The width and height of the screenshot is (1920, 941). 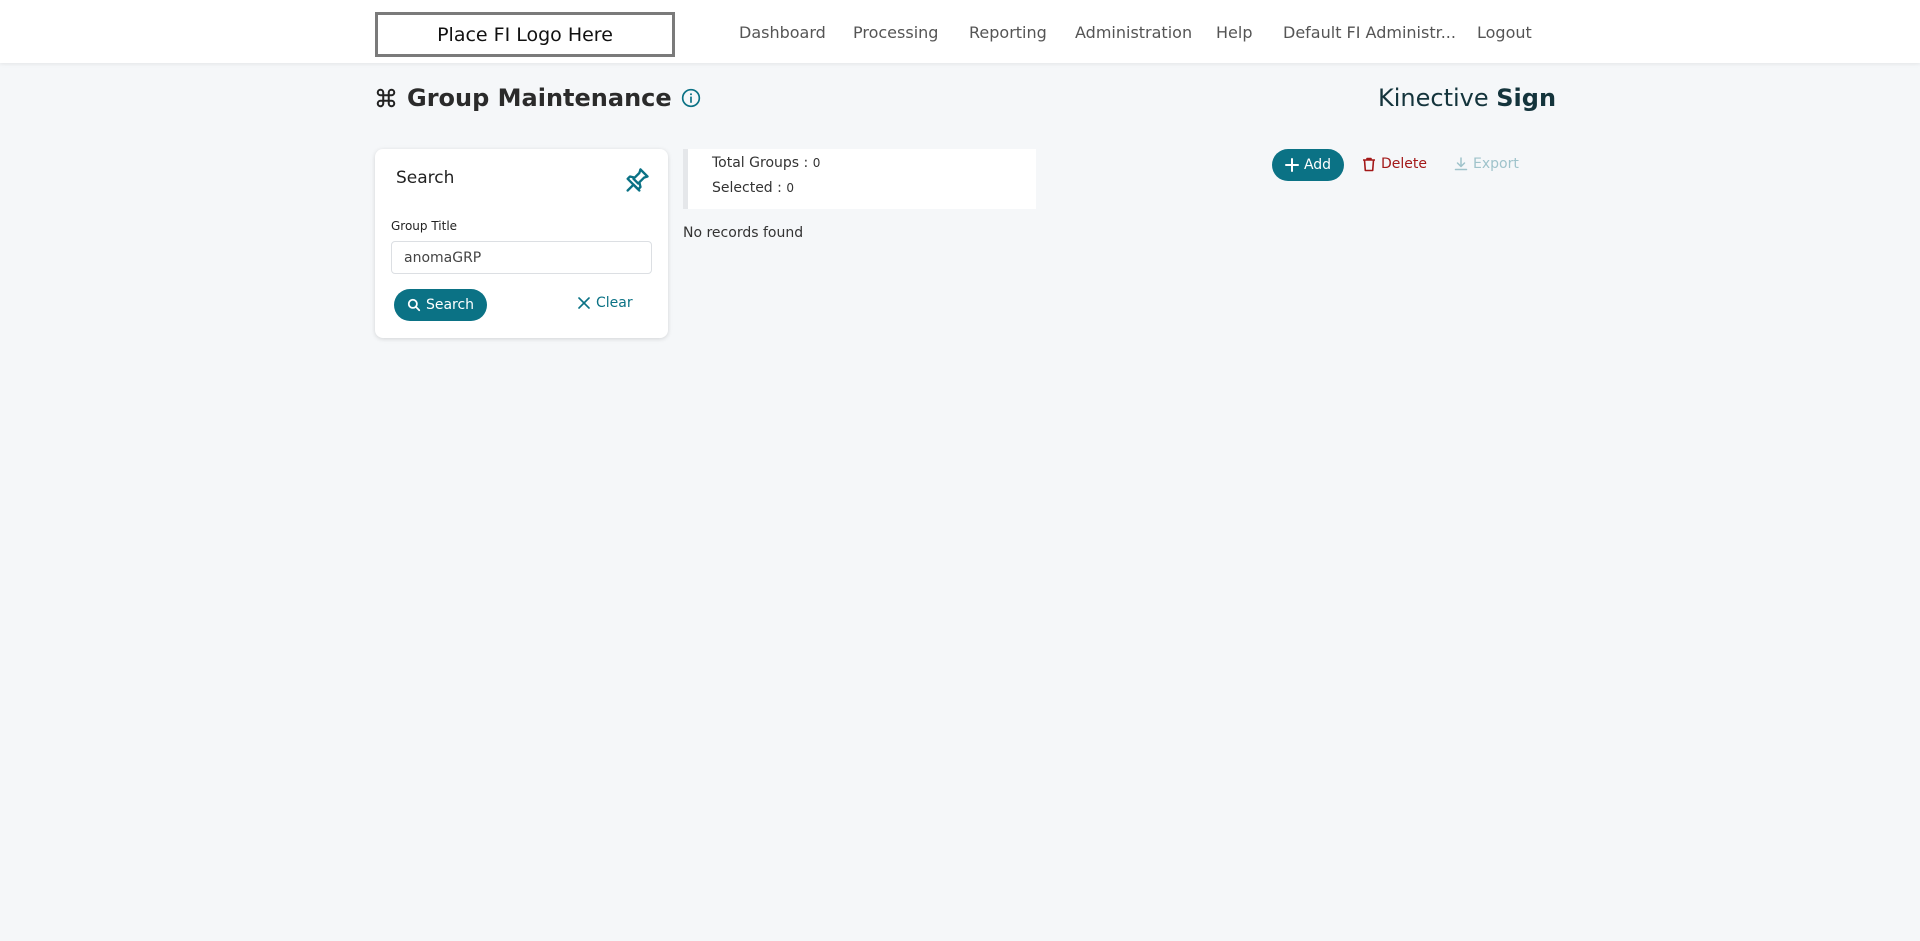 I want to click on selected-count: Selected : 0, so click(x=753, y=188).